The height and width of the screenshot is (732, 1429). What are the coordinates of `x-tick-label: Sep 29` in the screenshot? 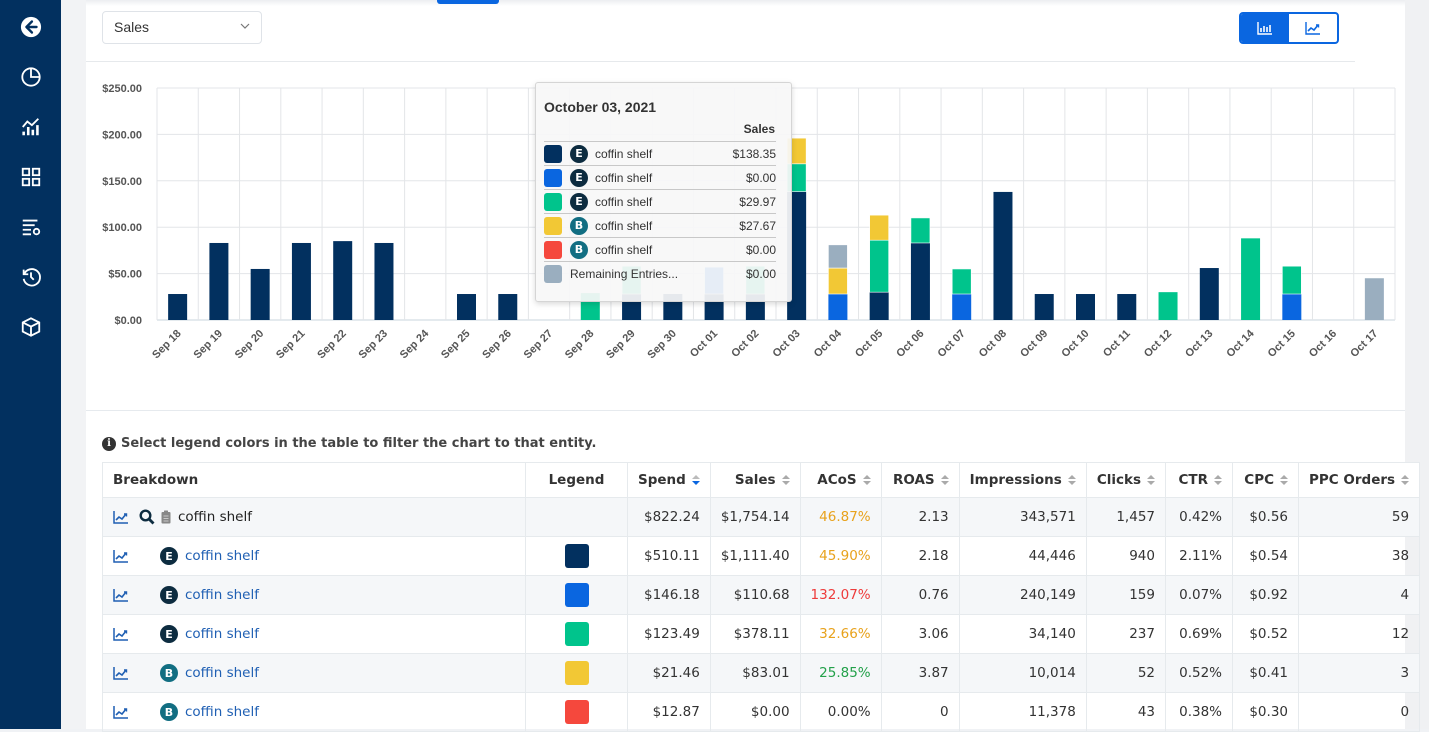 It's located at (621, 345).